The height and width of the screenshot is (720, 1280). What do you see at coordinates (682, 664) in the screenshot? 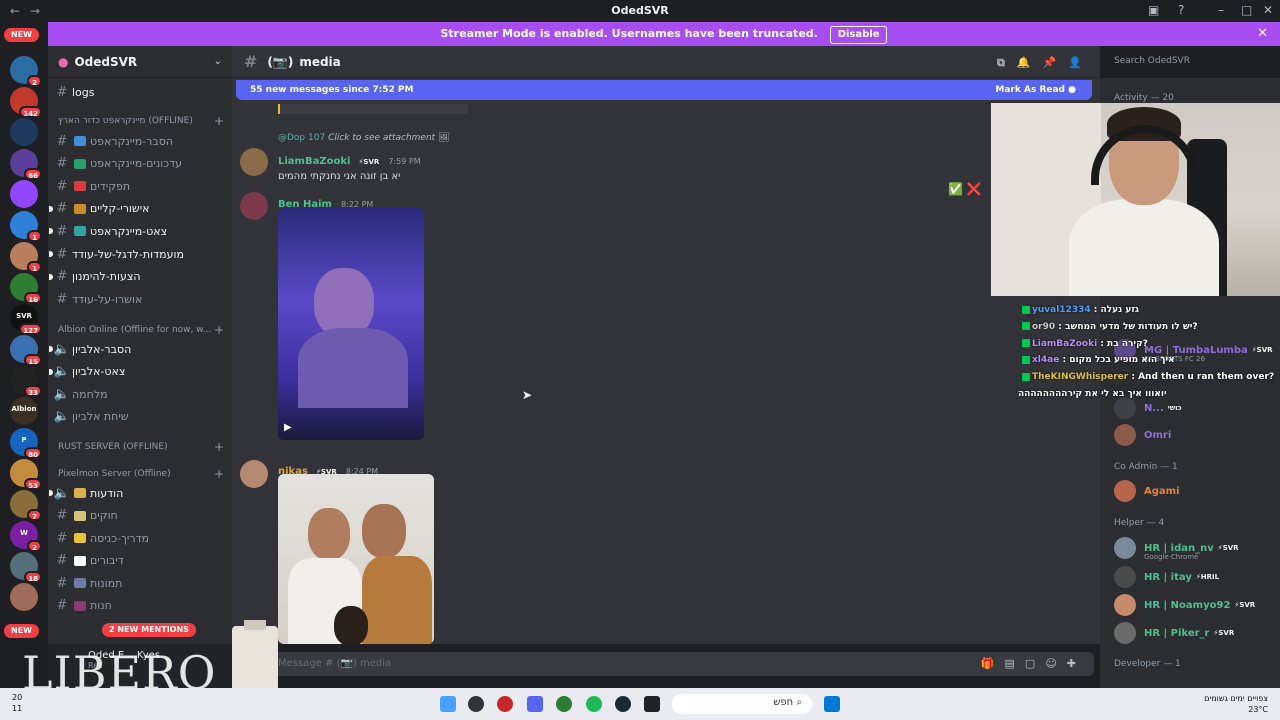
I see `message-input: Message # (📷) media 🎁▤▢☺✚` at bounding box center [682, 664].